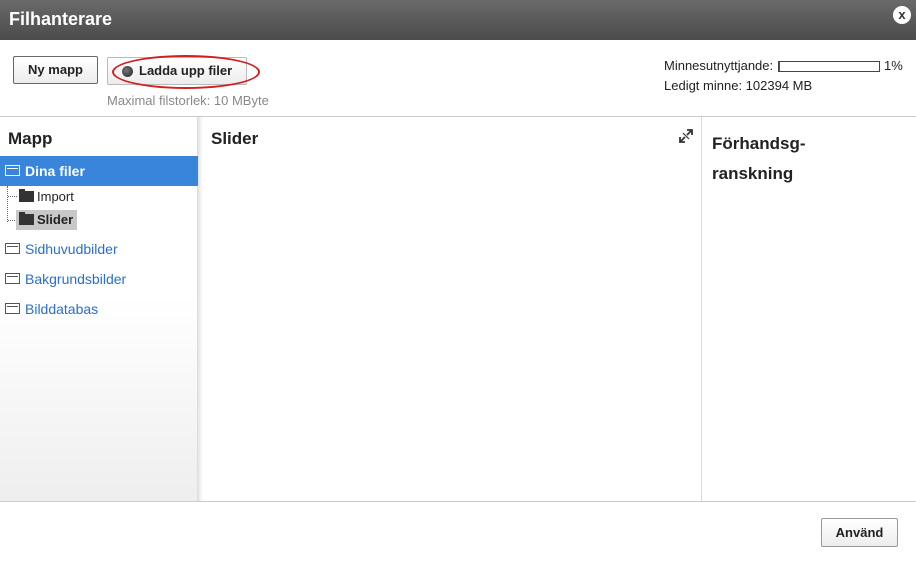  I want to click on sidebar-title: Mapp, so click(30, 138).